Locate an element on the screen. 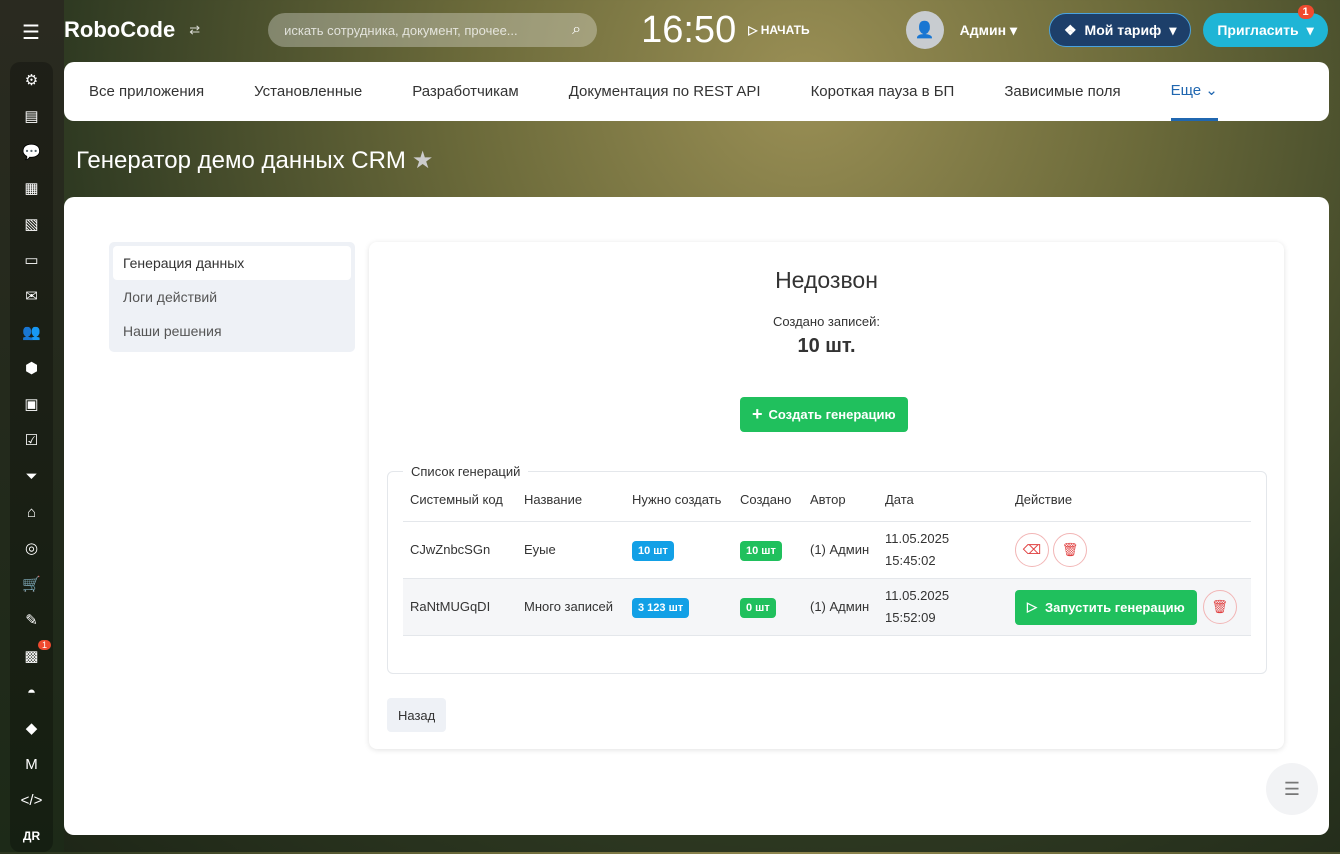 This screenshot has height=854, width=1340. time: 15:45:02 is located at coordinates (910, 560).